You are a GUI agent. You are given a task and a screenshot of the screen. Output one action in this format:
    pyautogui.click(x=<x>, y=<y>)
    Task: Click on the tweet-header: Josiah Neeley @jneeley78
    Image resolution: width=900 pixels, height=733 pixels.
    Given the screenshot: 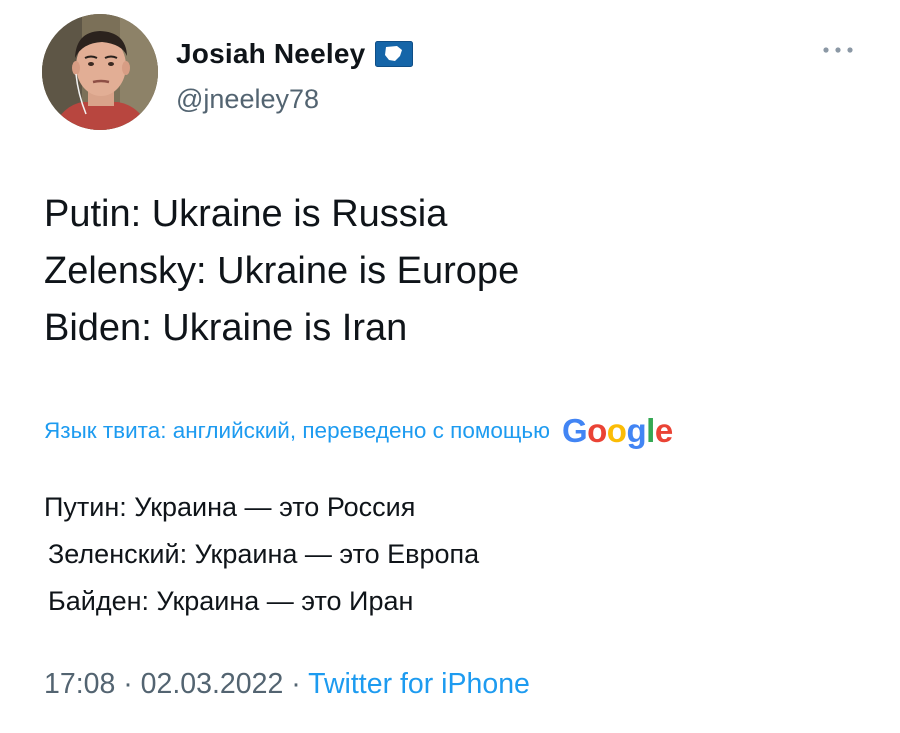 What is the action you would take?
    pyautogui.click(x=452, y=72)
    